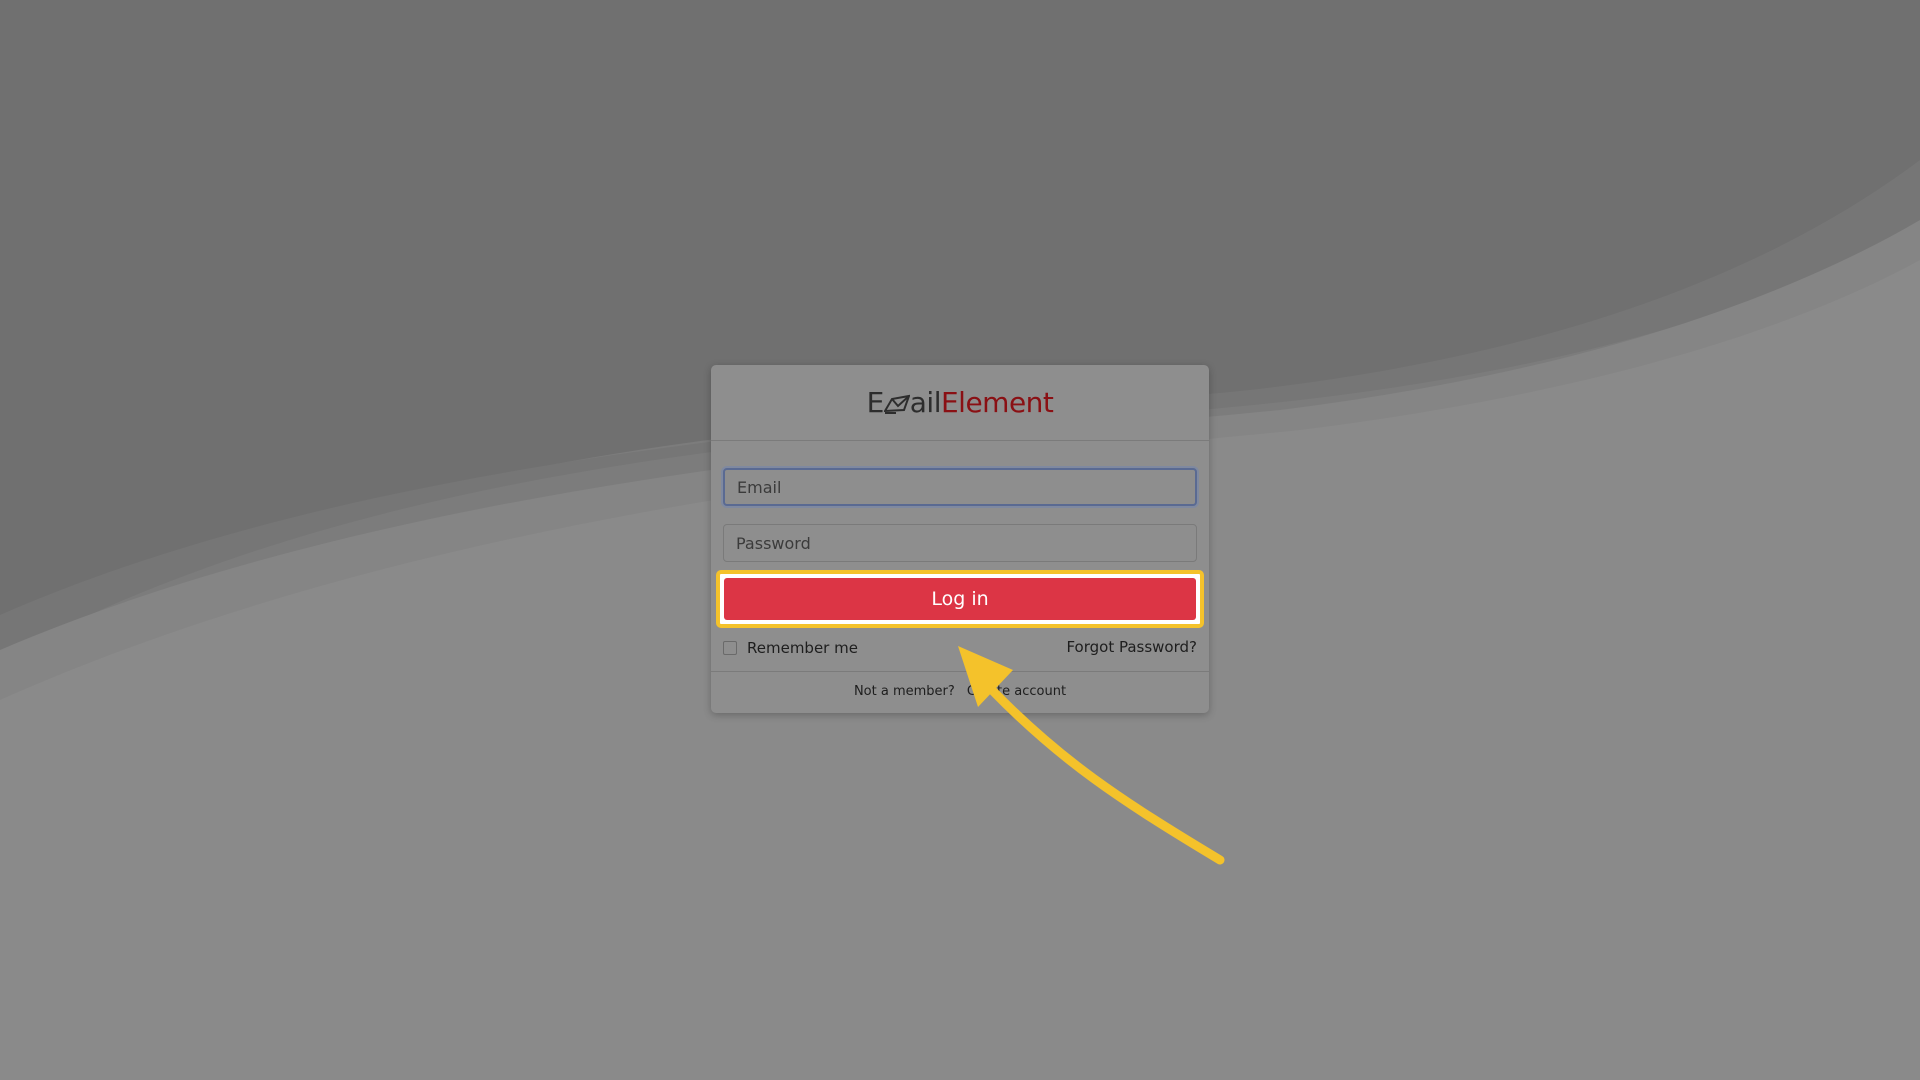 This screenshot has width=1920, height=1080. Describe the element at coordinates (1131, 647) in the screenshot. I see `forgot-password-link: Forgot Password?` at that location.